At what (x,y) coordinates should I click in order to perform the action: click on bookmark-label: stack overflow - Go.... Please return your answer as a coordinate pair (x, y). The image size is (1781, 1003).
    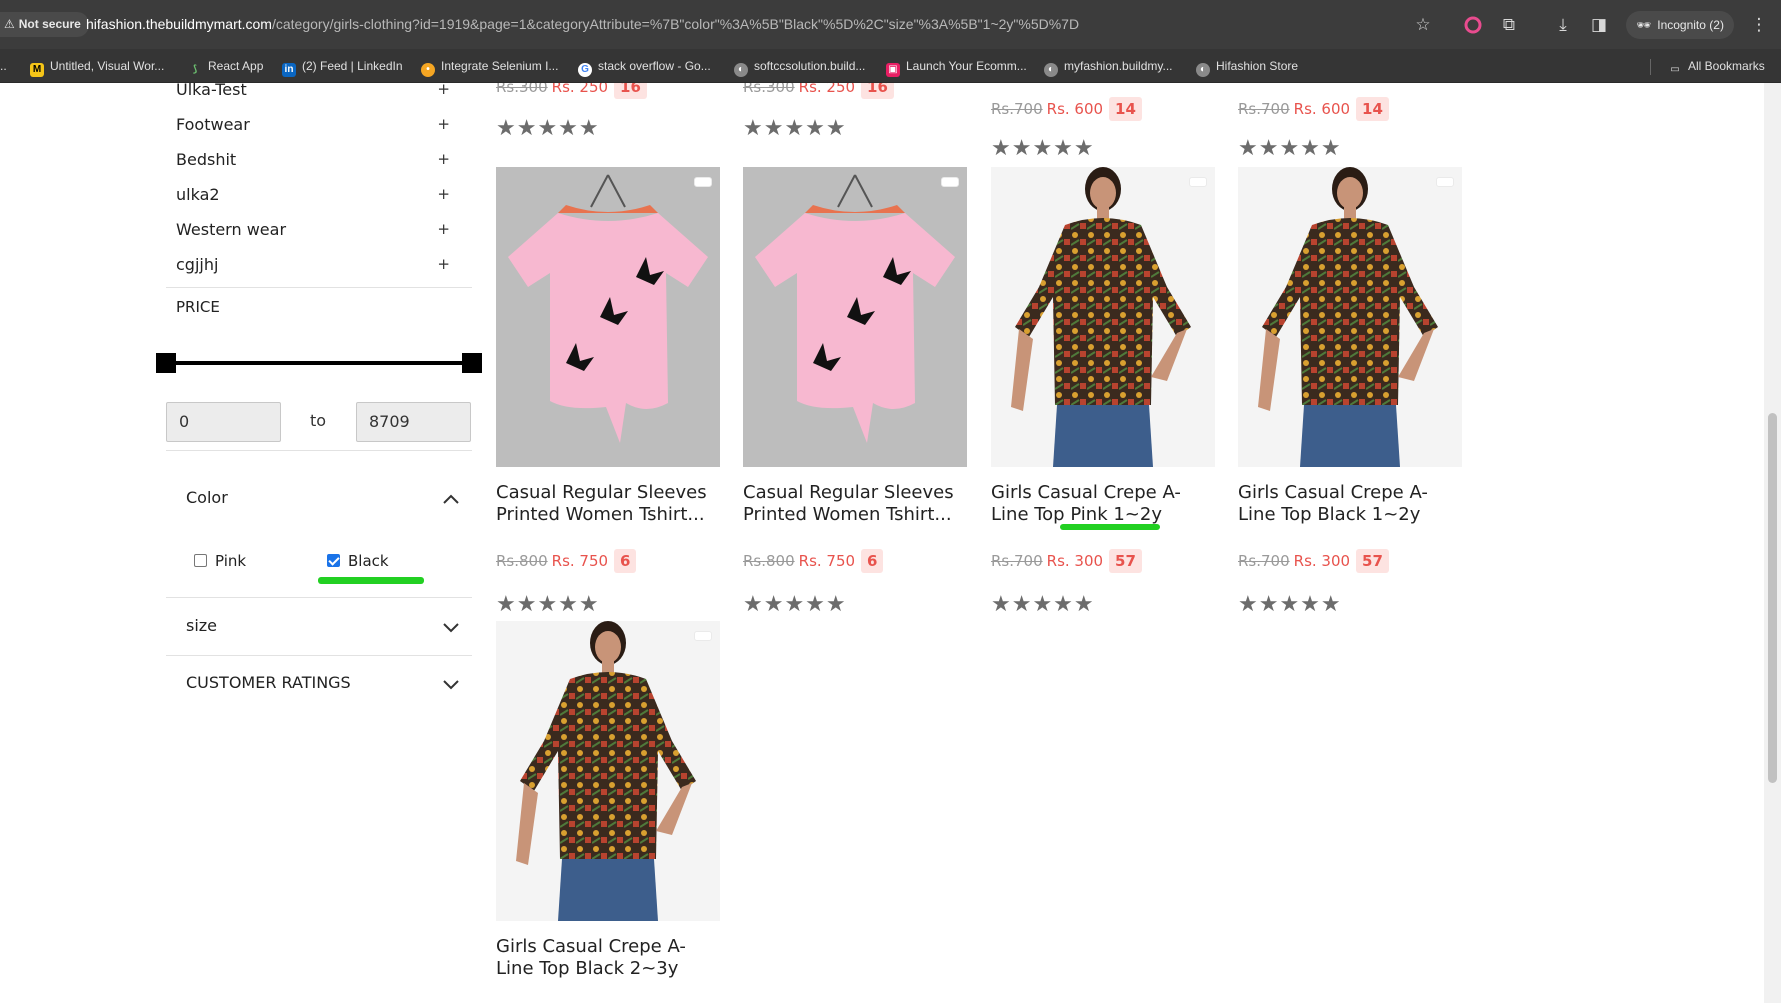
    Looking at the image, I should click on (654, 66).